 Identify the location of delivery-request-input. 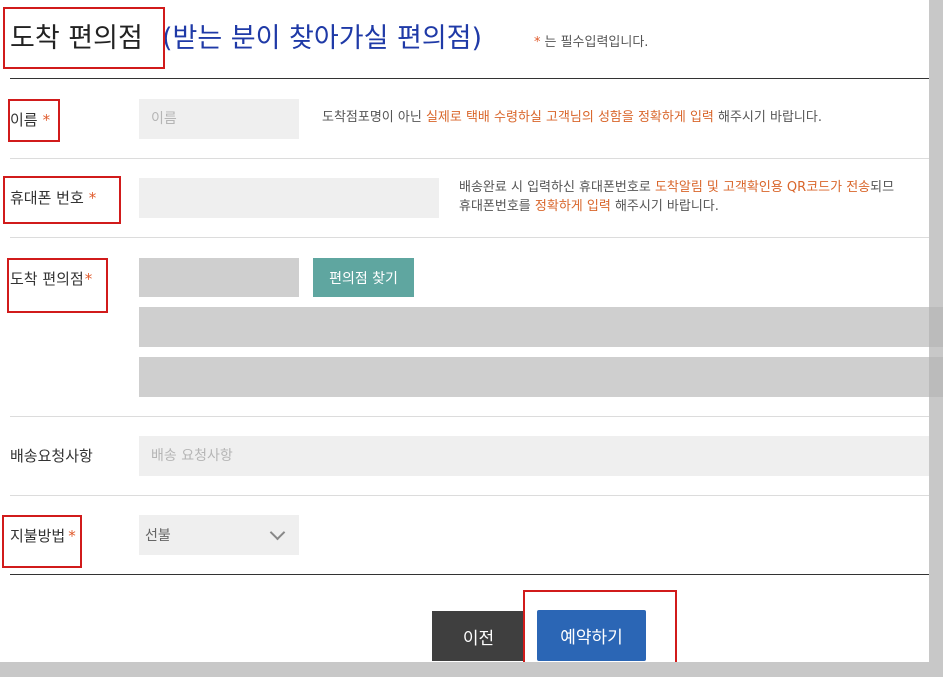
(534, 456).